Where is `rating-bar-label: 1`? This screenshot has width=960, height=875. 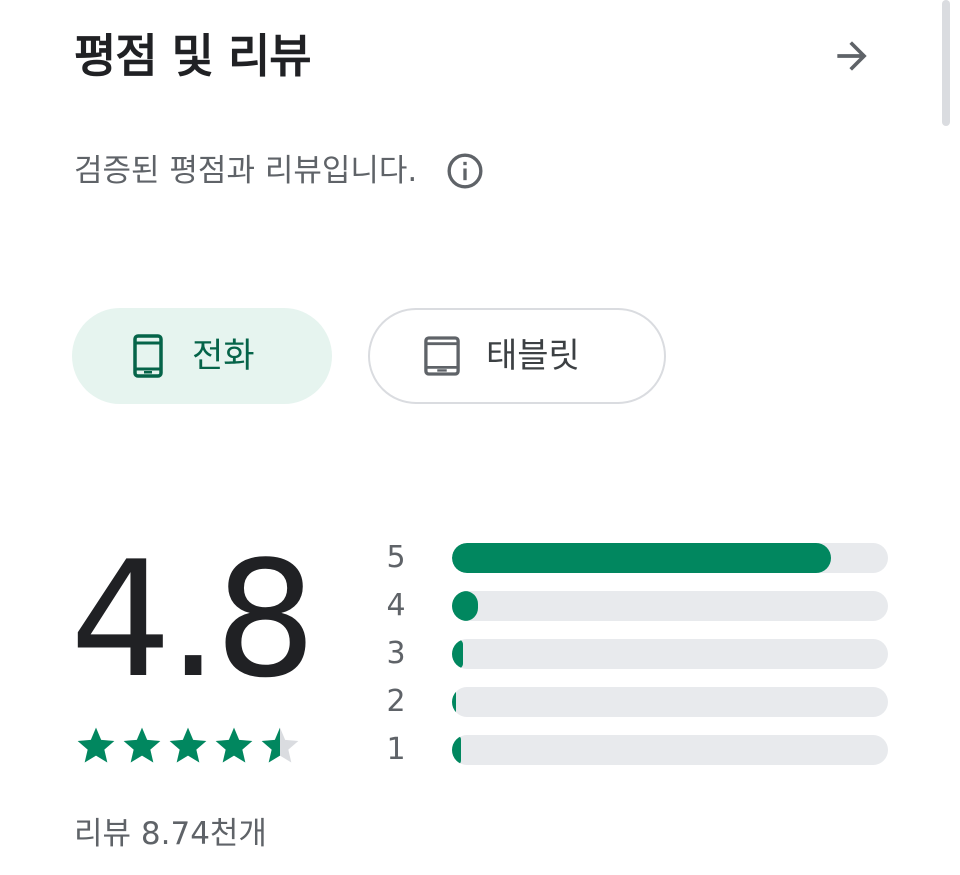
rating-bar-label: 1 is located at coordinates (396, 749).